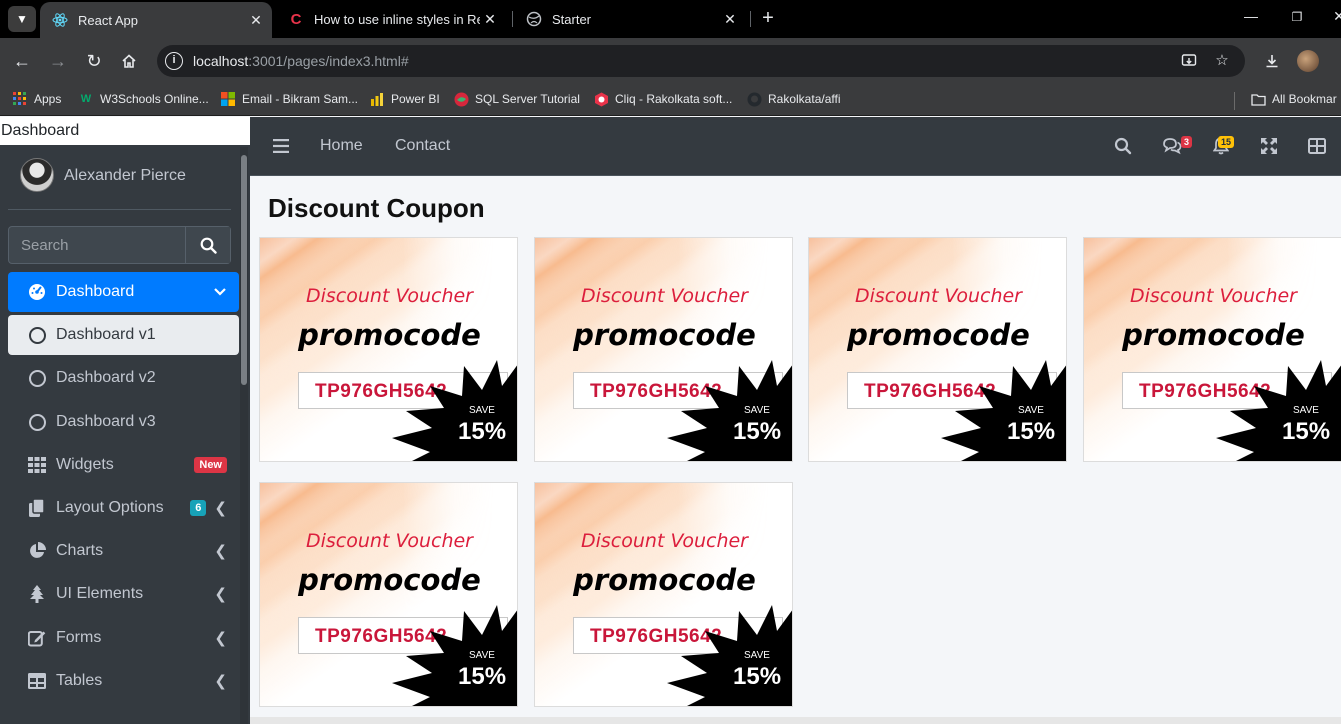 Image resolution: width=1341 pixels, height=724 pixels. Describe the element at coordinates (174, 61) in the screenshot. I see `site-info-icon: i` at that location.